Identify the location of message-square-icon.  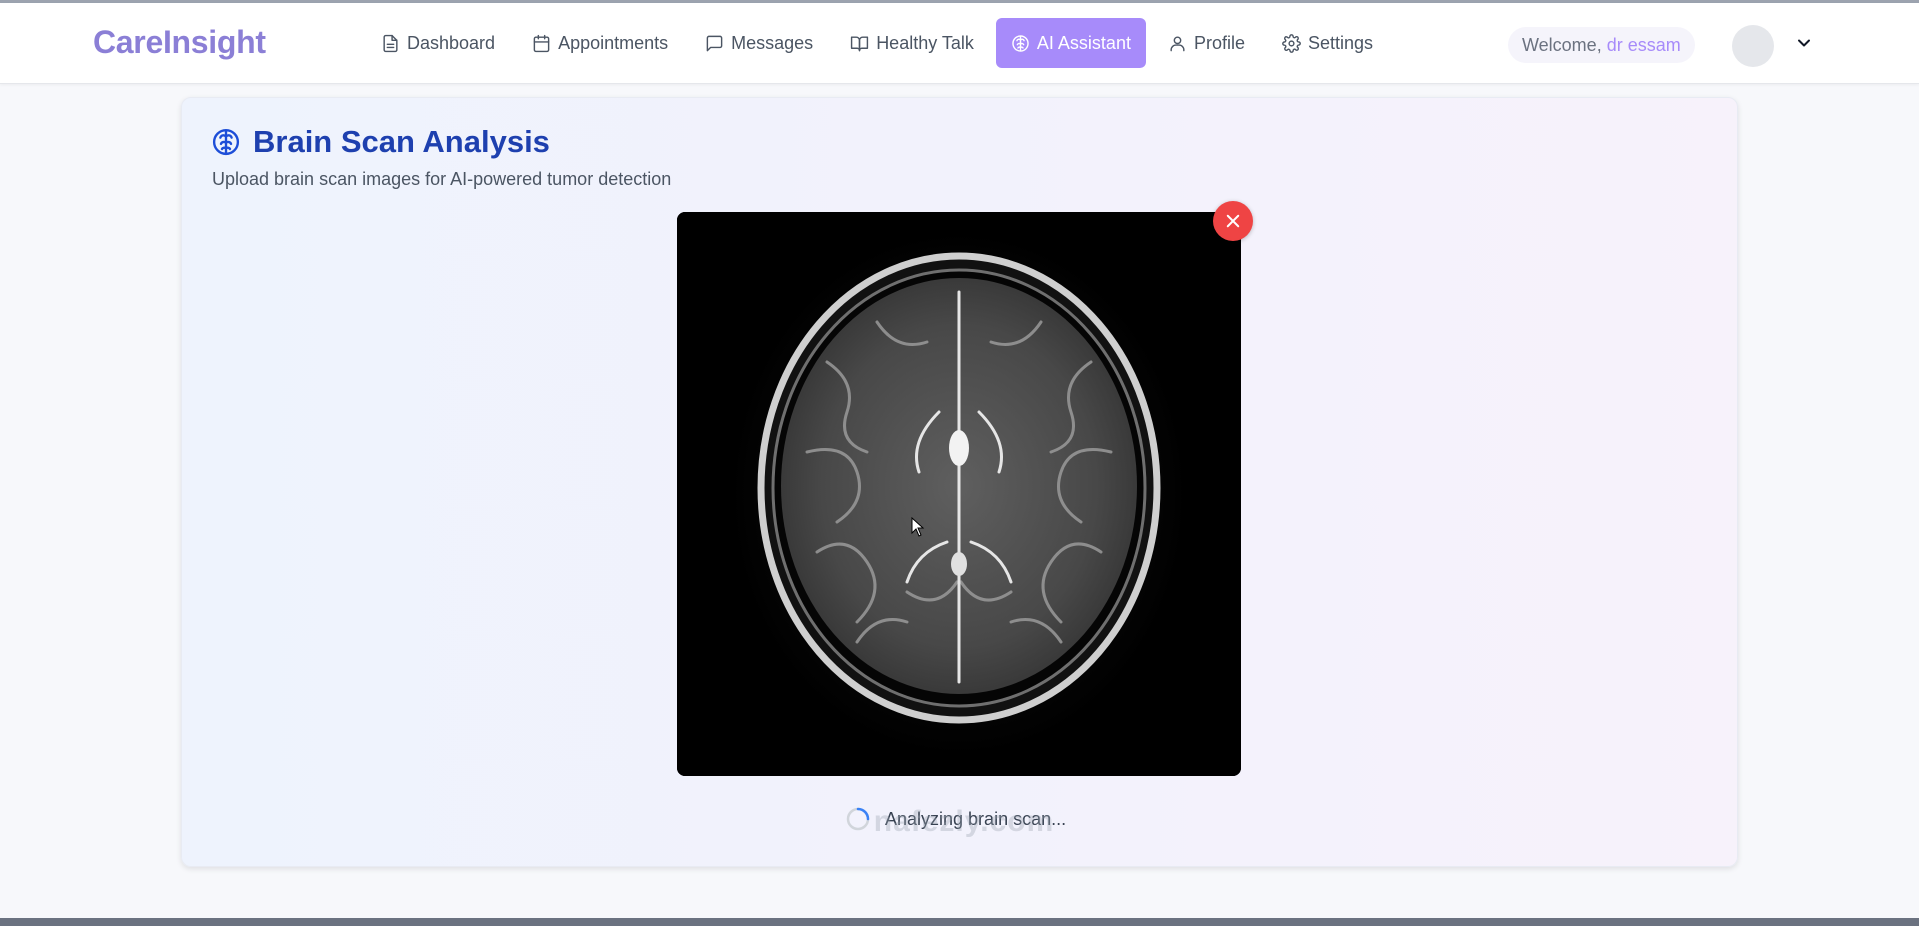
(714, 43).